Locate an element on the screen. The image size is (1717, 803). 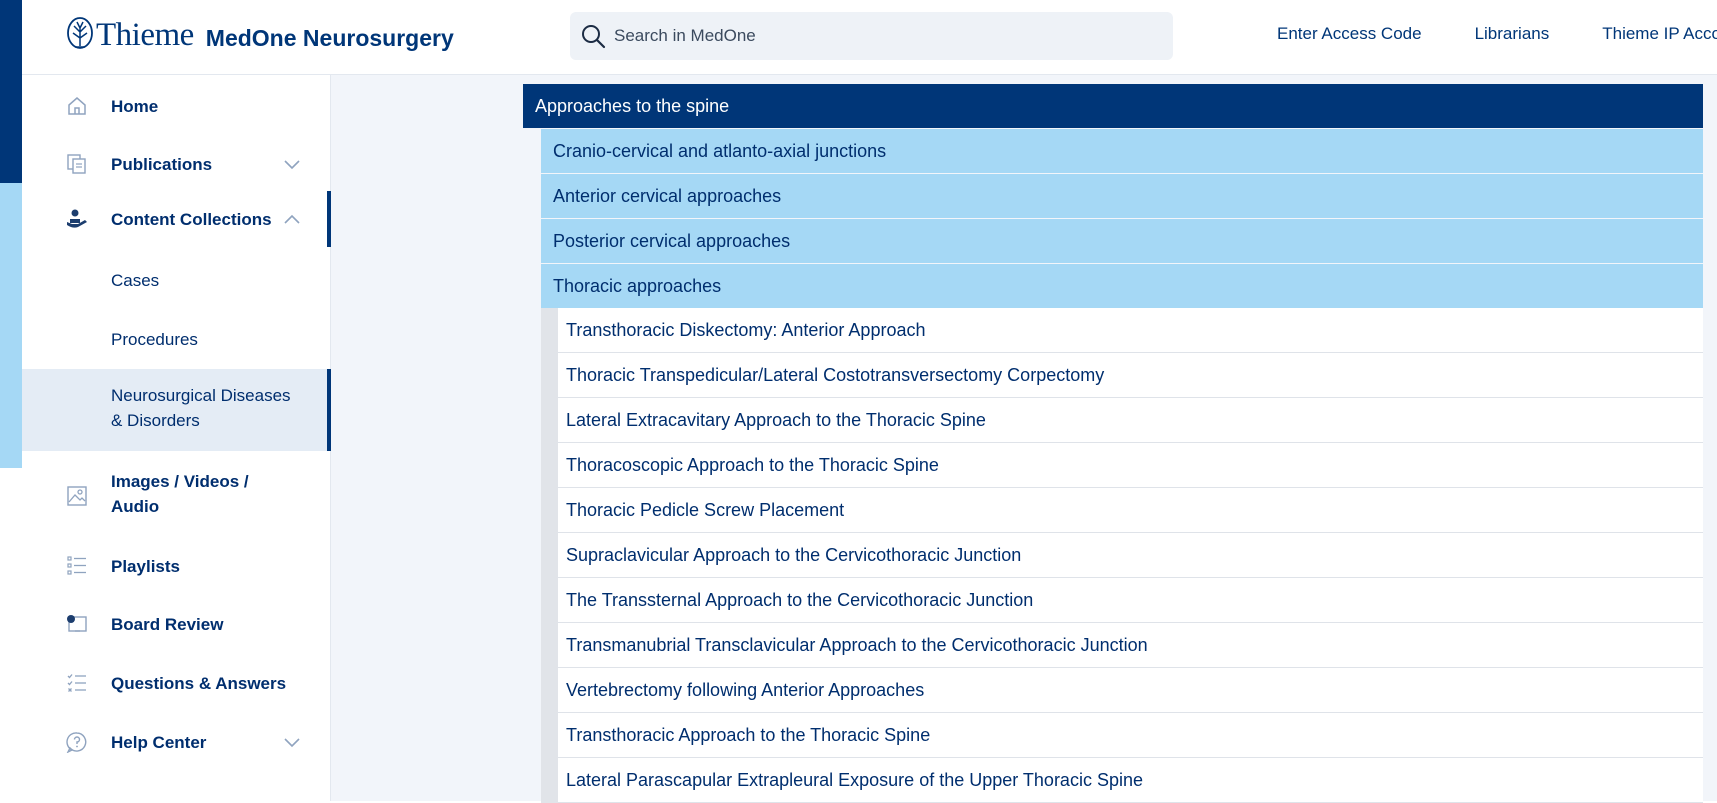
home-icon is located at coordinates (77, 106).